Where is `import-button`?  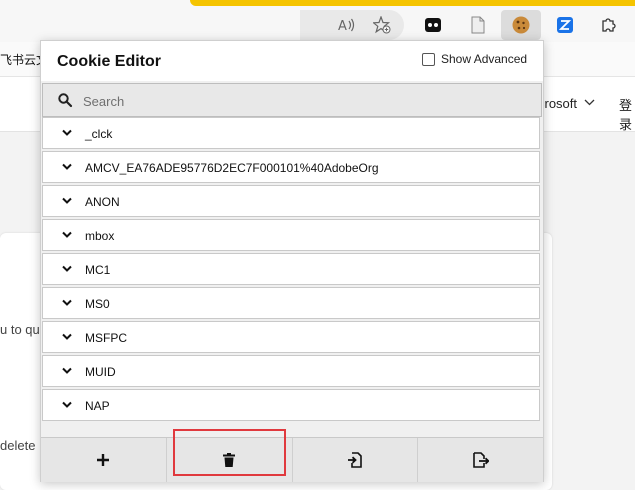
import-button is located at coordinates (356, 460).